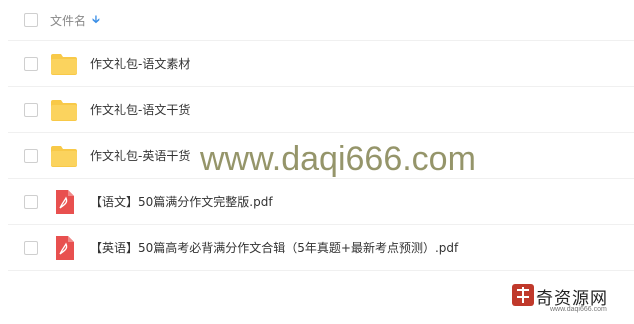  I want to click on watermark-url: www.daqi666.com, so click(338, 159).